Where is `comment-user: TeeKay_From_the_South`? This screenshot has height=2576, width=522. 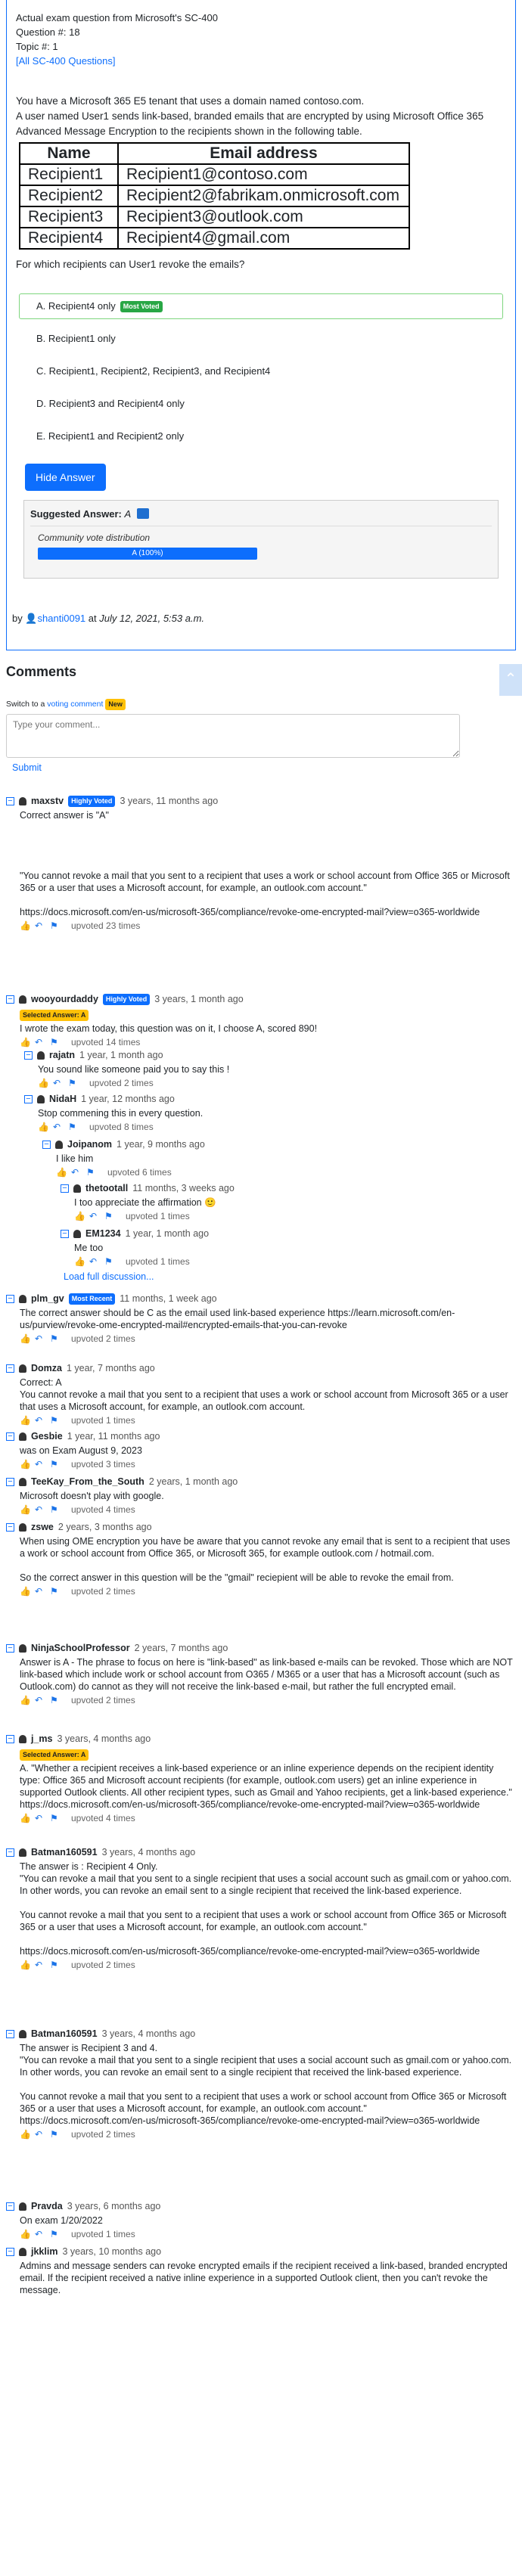
comment-user: TeeKay_From_the_South is located at coordinates (87, 1482).